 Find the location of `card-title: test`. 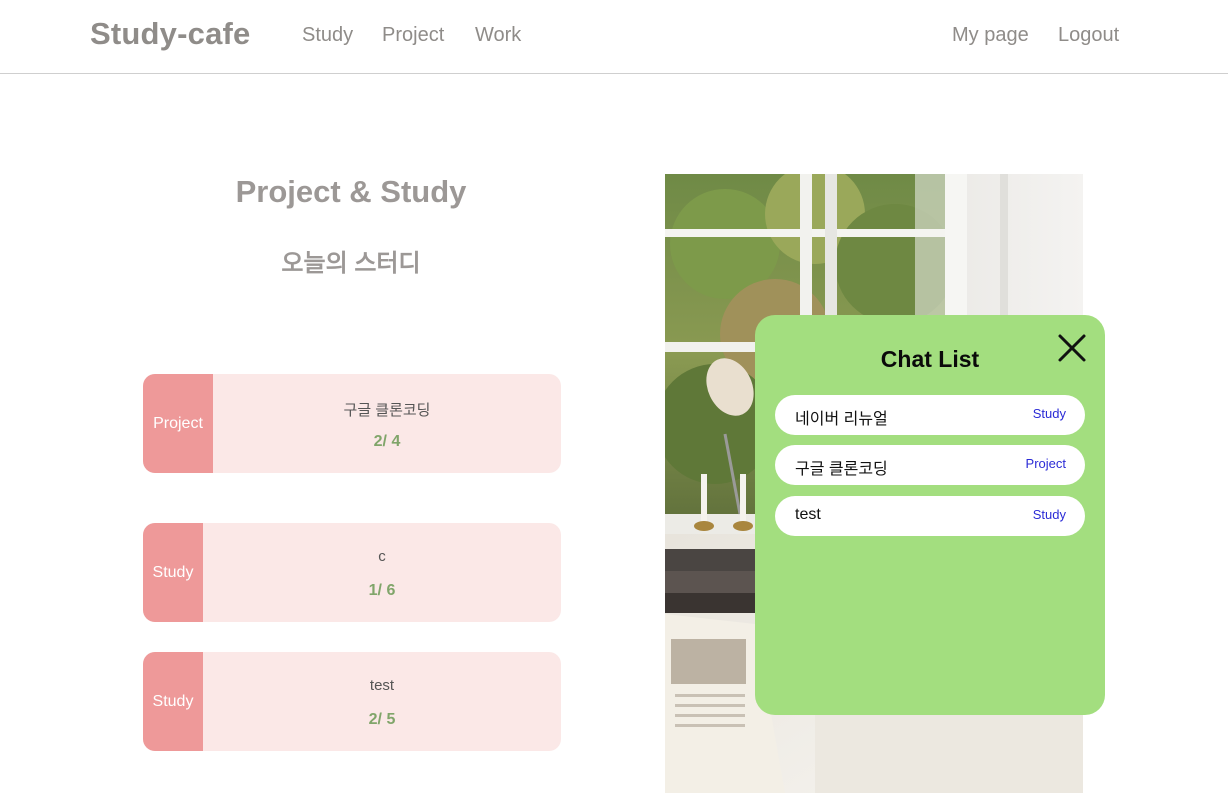

card-title: test is located at coordinates (382, 685).